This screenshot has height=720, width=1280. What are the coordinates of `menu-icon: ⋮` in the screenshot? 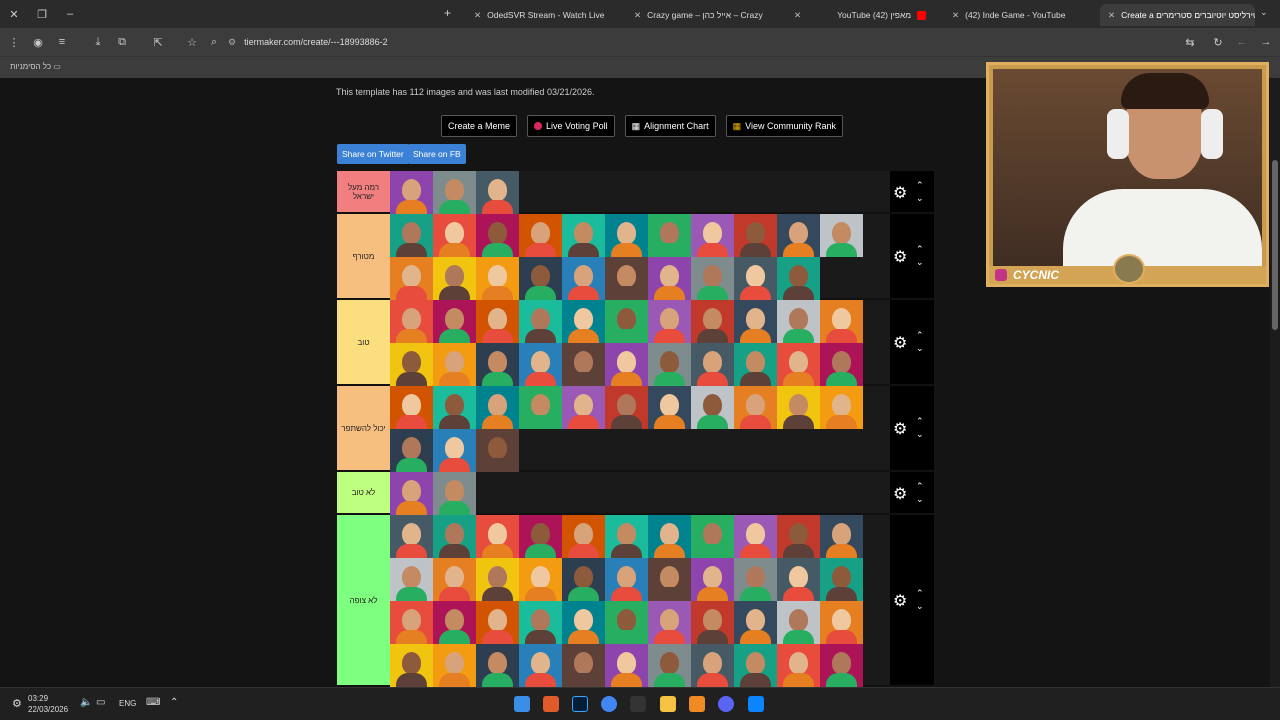 It's located at (14, 42).